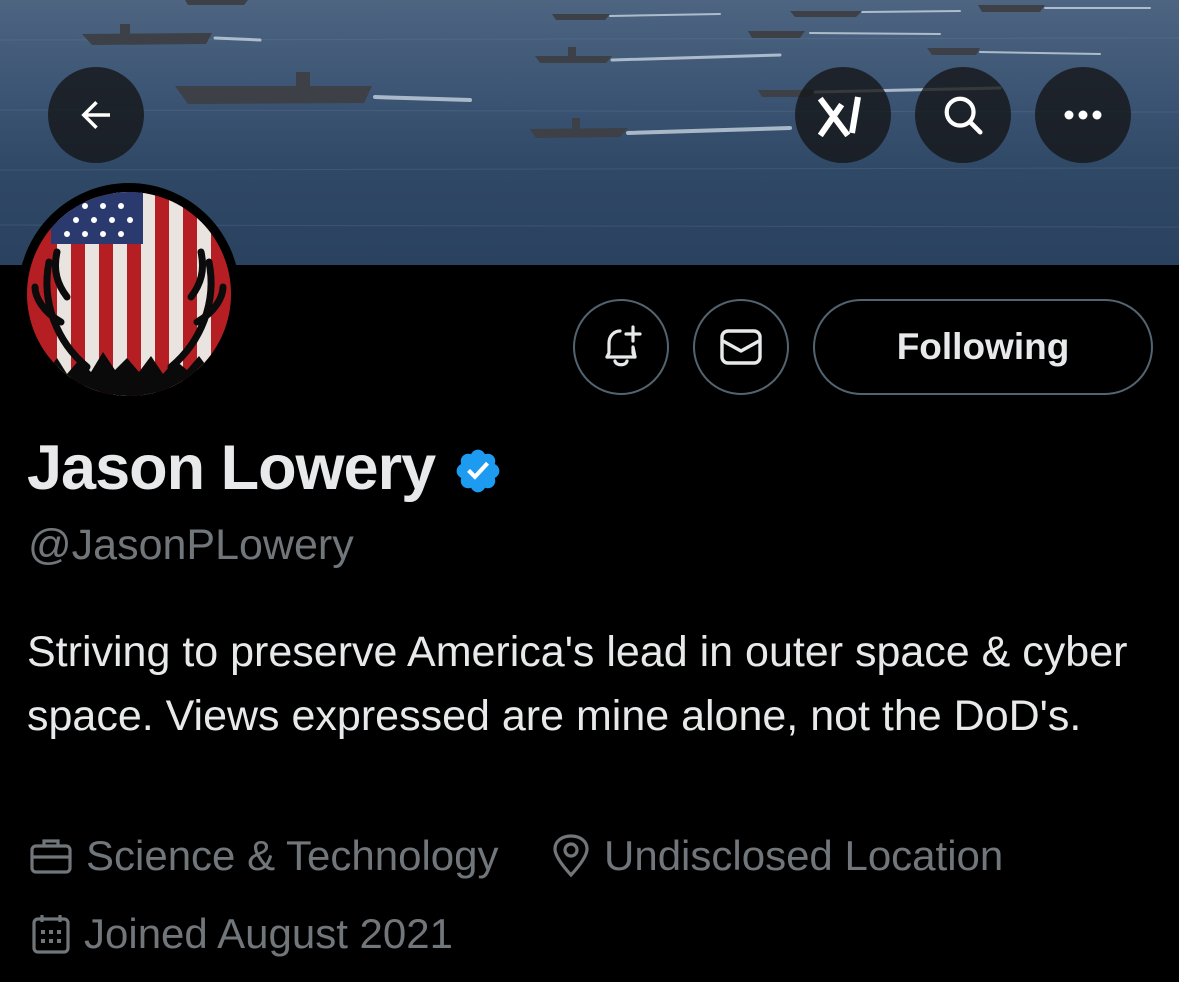 This screenshot has height=982, width=1179. What do you see at coordinates (292, 855) in the screenshot?
I see `category-text: Science & Technology` at bounding box center [292, 855].